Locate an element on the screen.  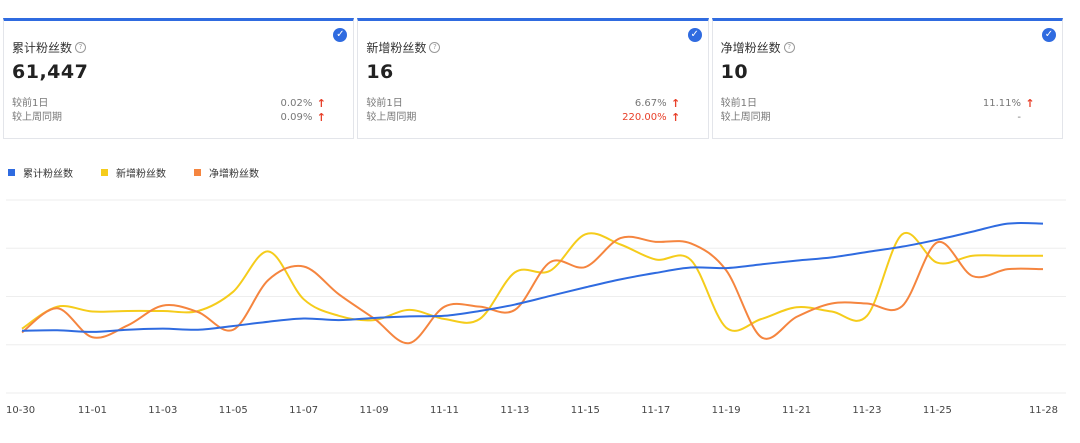
card-comparisons: 较前1日 6.67% ↑ 较上周同期 220.00% ↑ is located at coordinates (523, 111).